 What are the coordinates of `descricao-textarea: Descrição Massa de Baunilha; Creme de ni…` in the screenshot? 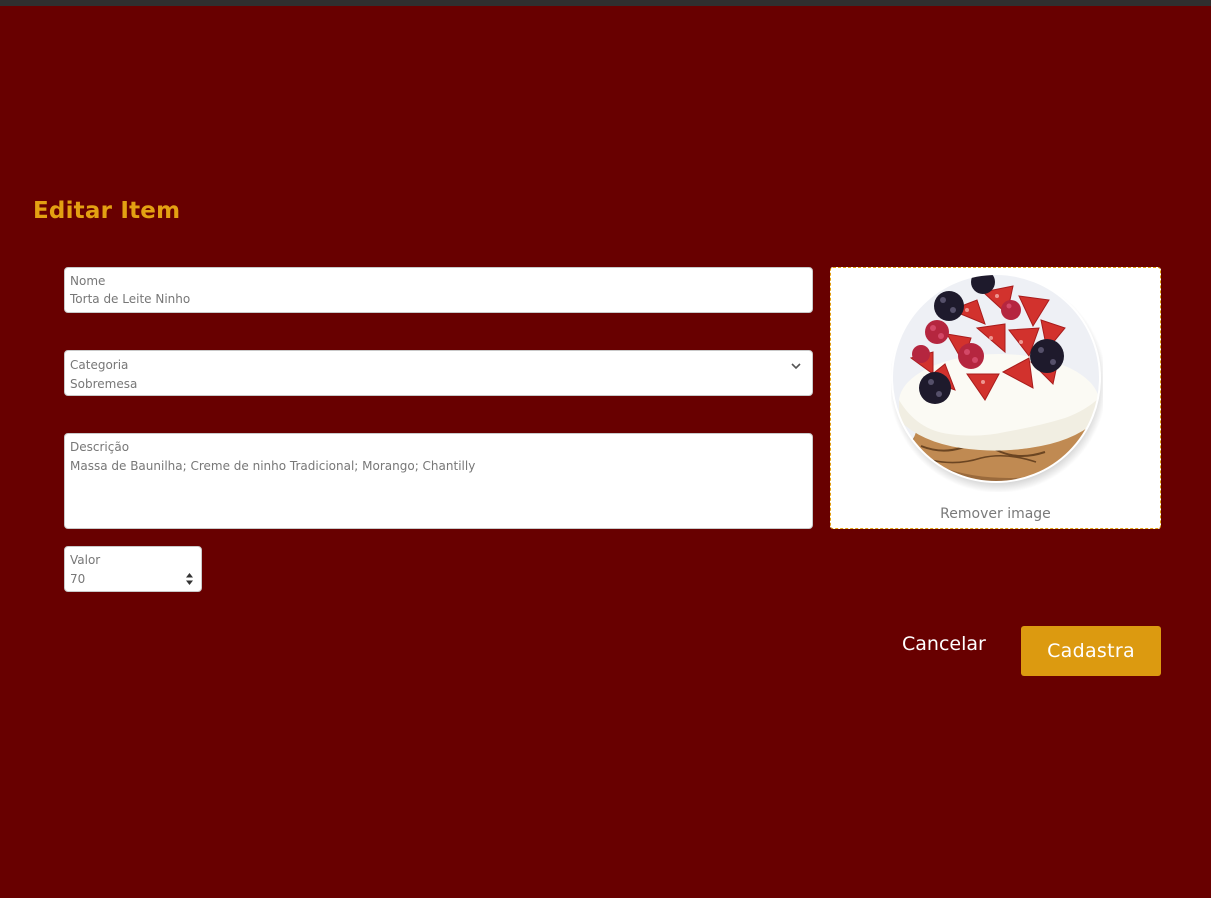 It's located at (438, 481).